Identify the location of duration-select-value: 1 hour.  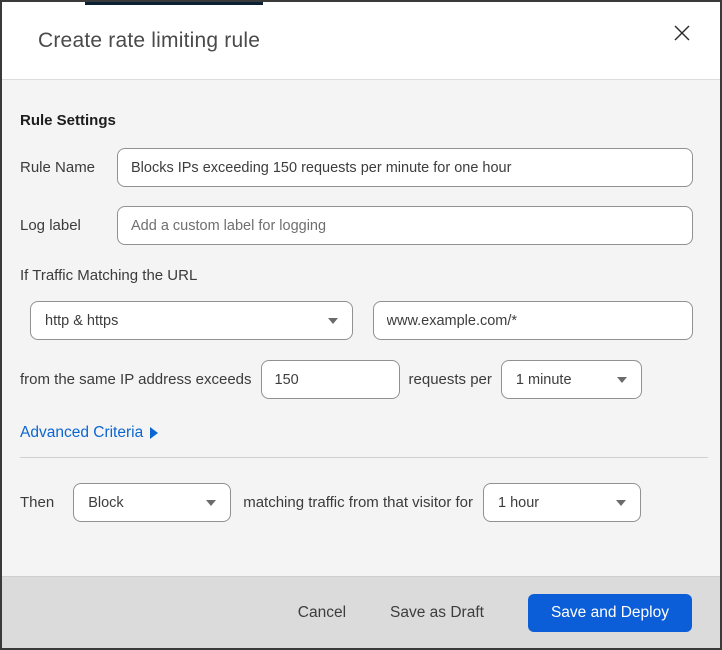
(519, 502).